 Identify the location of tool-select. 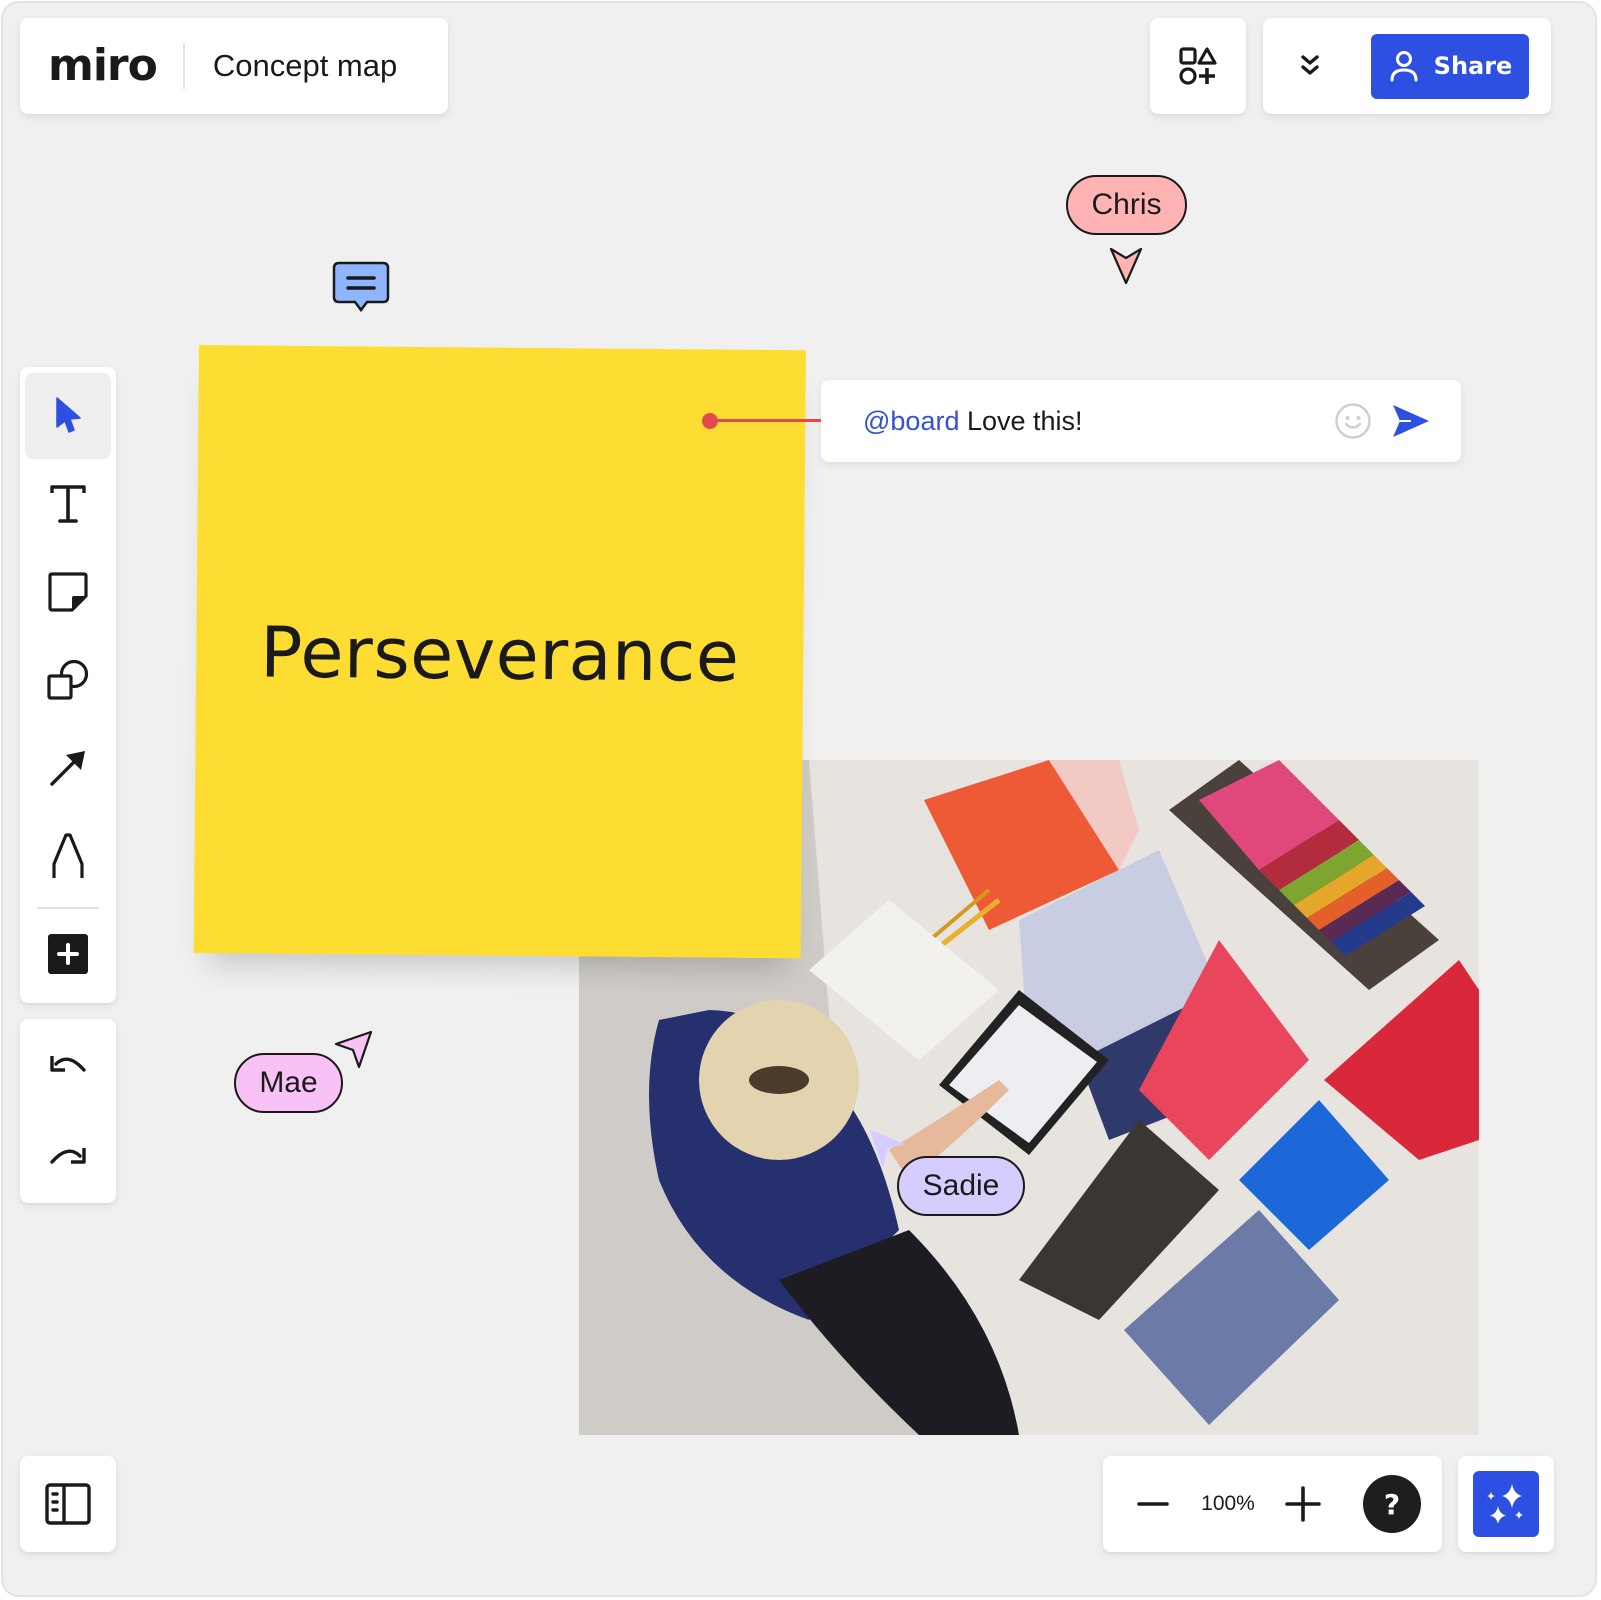
(68, 416).